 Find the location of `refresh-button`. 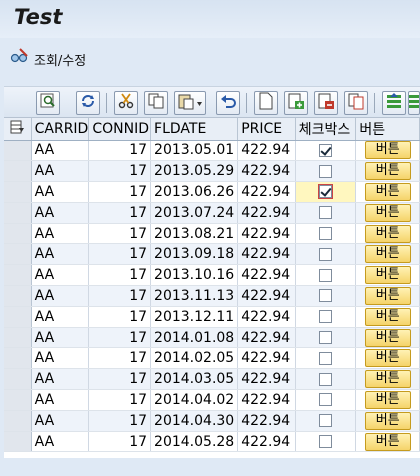

refresh-button is located at coordinates (88, 103).